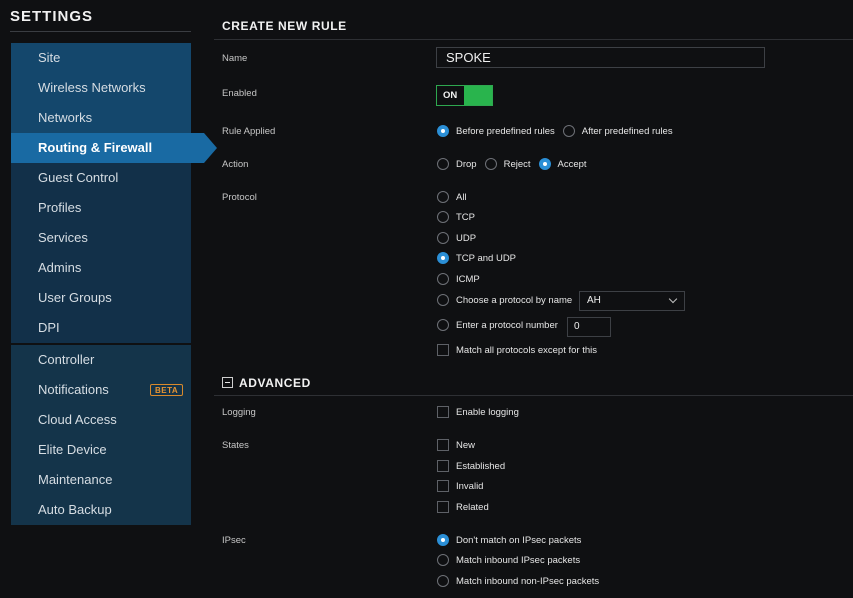 This screenshot has height=598, width=853. Describe the element at coordinates (101, 450) in the screenshot. I see `nav-item-elite-device: Elite Device` at that location.